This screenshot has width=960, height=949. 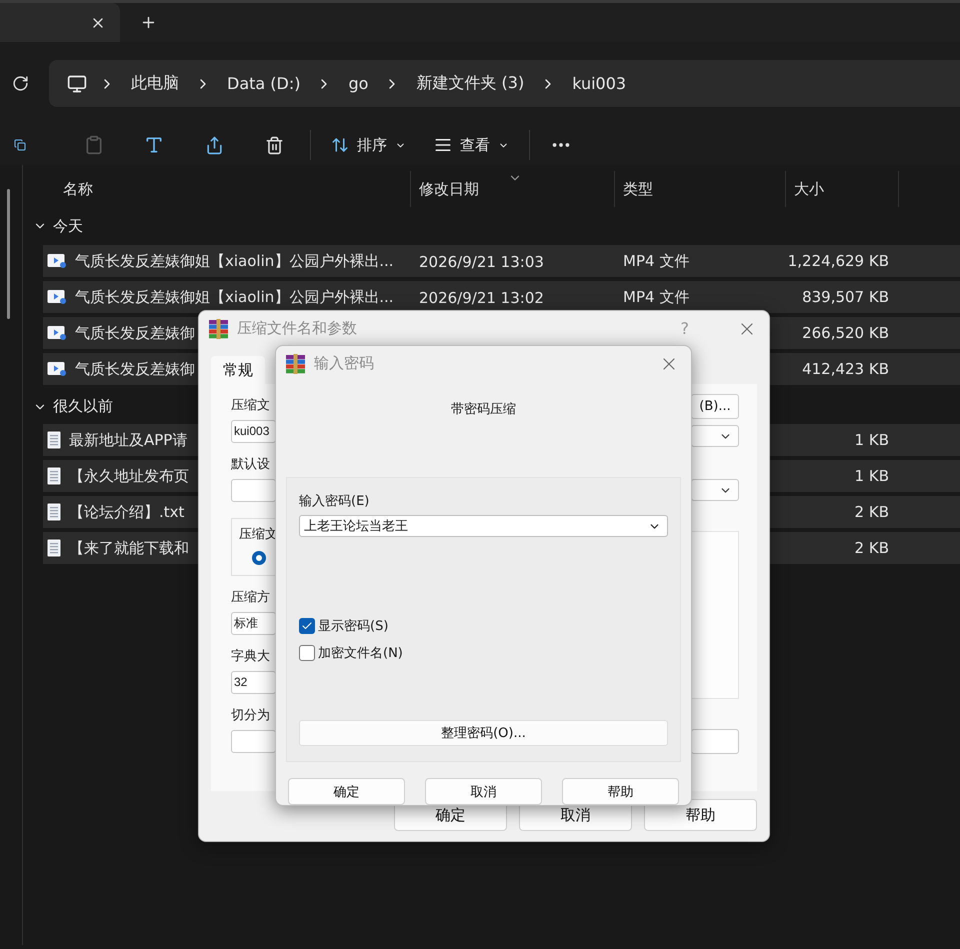 What do you see at coordinates (346, 791) in the screenshot?
I see `dialog-button: 确定` at bounding box center [346, 791].